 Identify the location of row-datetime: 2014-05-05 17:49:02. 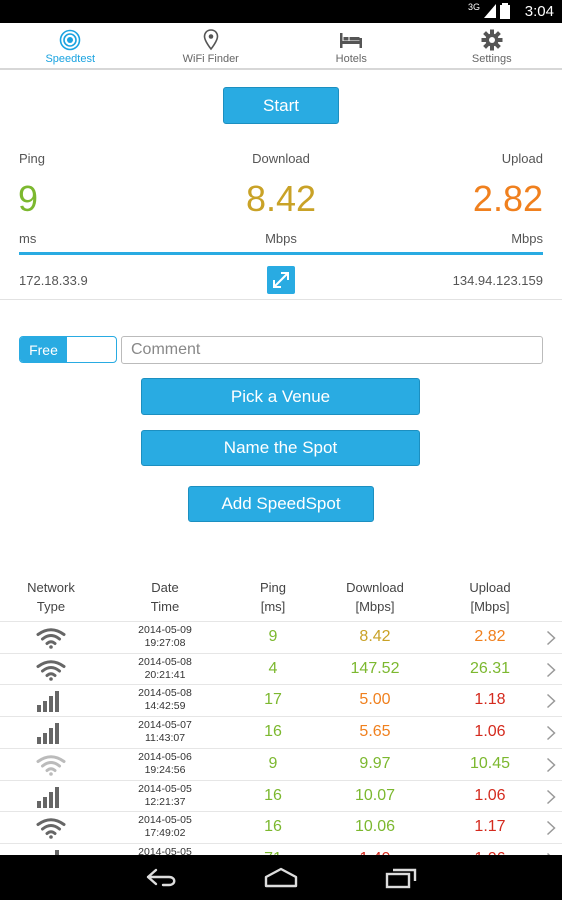
(165, 827).